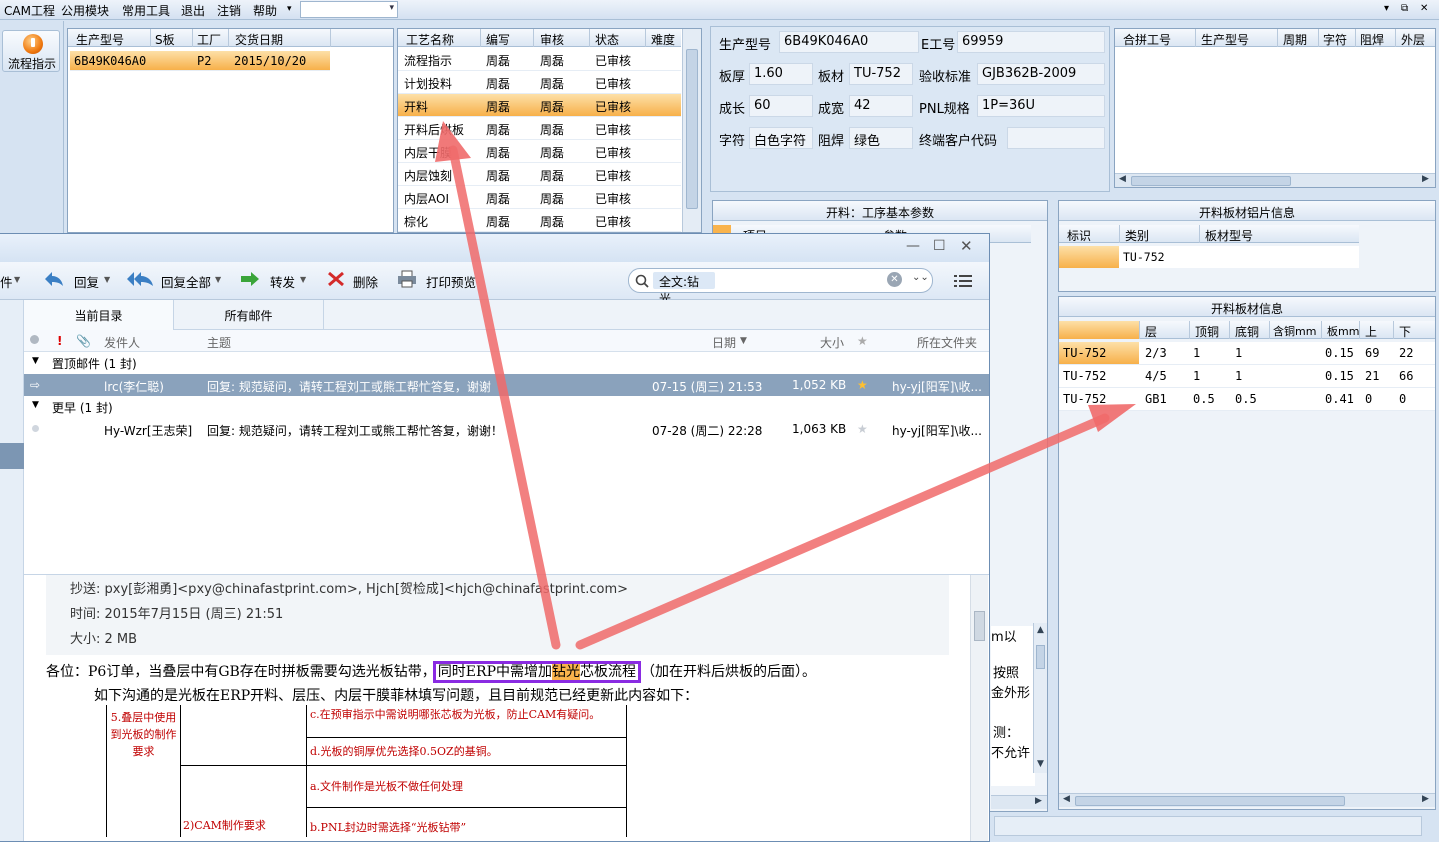  What do you see at coordinates (99, 315) in the screenshot?
I see `tab-current-folder: 当前目录` at bounding box center [99, 315].